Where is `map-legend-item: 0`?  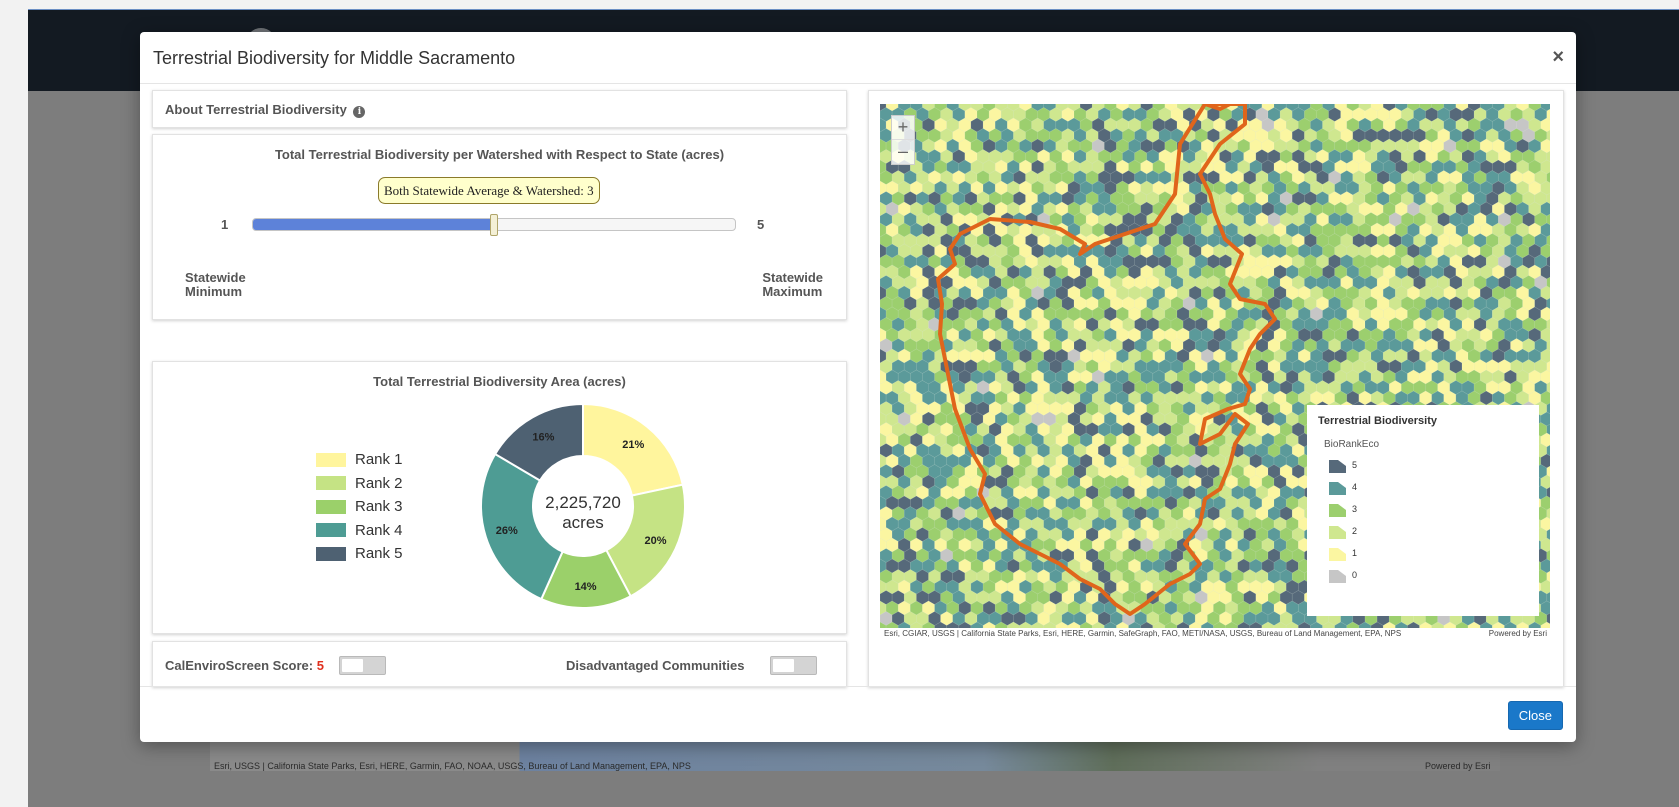 map-legend-item: 0 is located at coordinates (1343, 575).